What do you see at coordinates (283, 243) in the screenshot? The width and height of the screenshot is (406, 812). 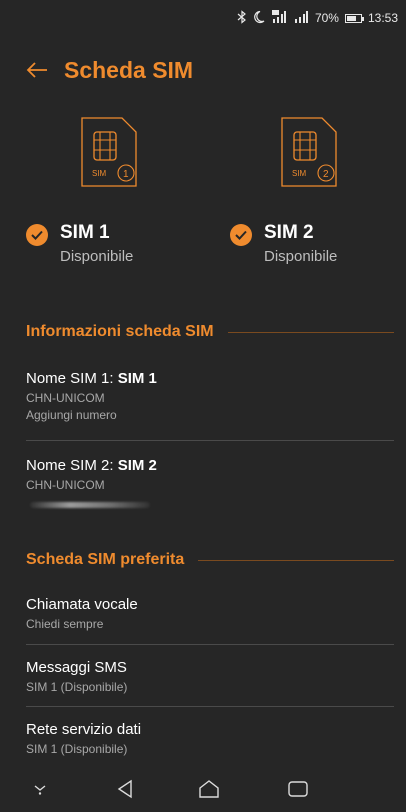 I see `sim-2-status-row: SIM 2 Disponibile` at bounding box center [283, 243].